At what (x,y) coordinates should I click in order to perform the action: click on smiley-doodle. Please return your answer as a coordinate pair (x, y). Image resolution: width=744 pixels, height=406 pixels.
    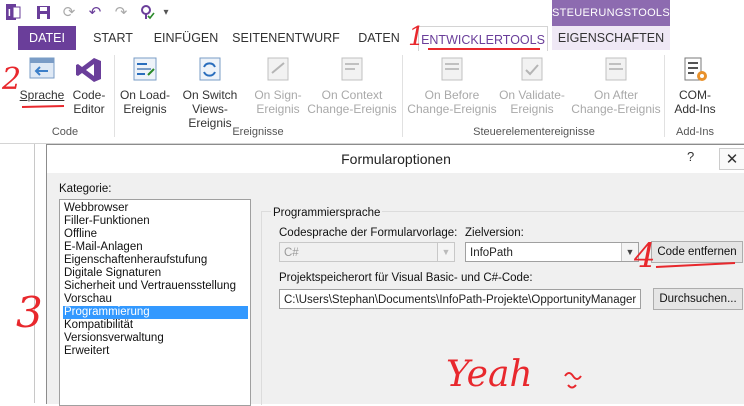
    Looking at the image, I should click on (573, 380).